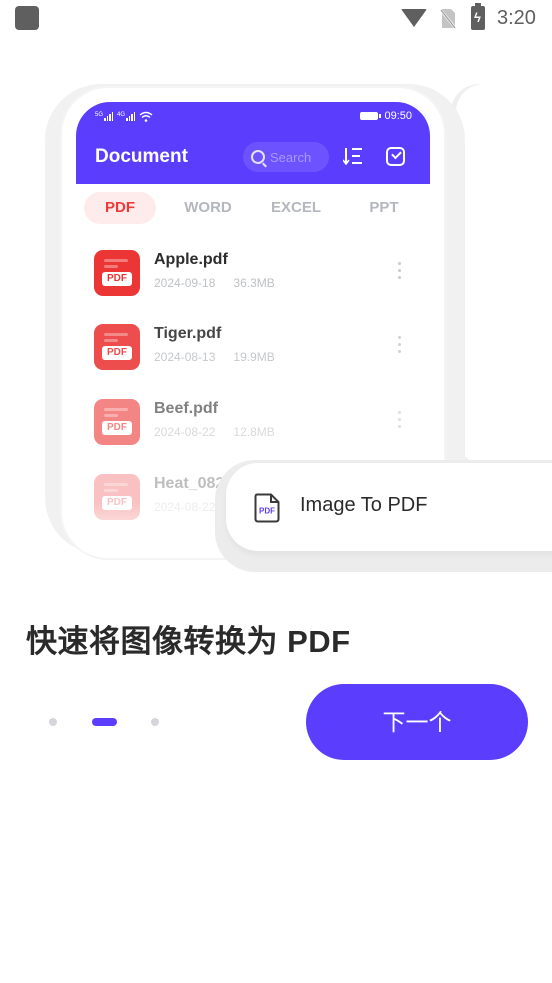 This screenshot has height=983, width=552. What do you see at coordinates (254, 432) in the screenshot?
I see `file-size: 12.8MB` at bounding box center [254, 432].